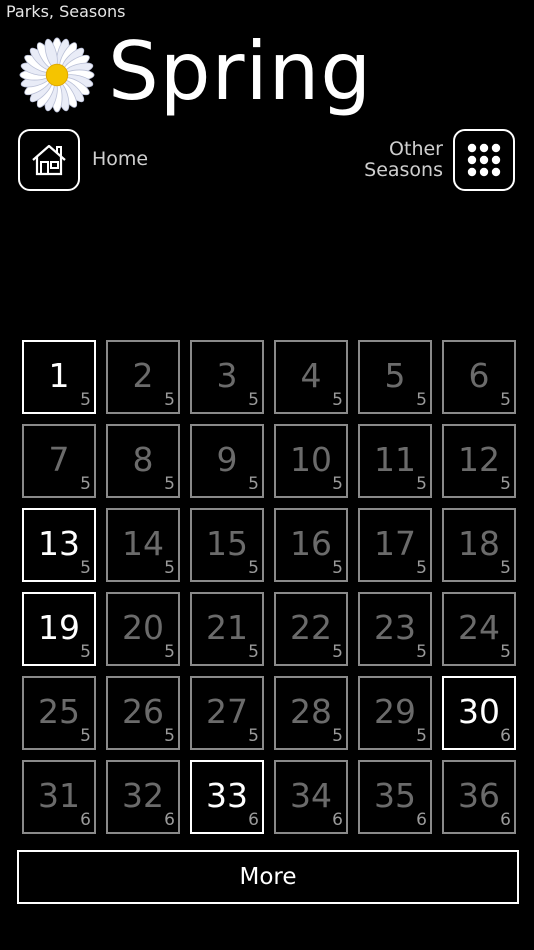 The width and height of the screenshot is (534, 950). I want to click on level-cell: 15, so click(59, 377).